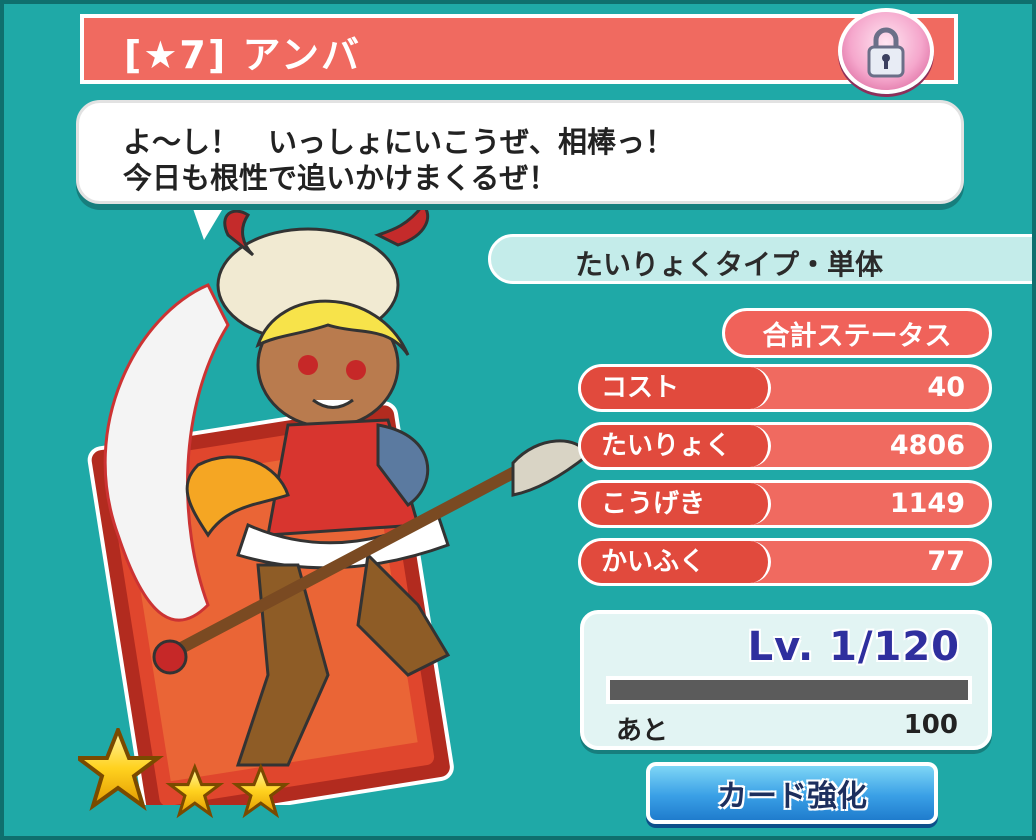  What do you see at coordinates (642, 731) in the screenshot?
I see `exp-remaining-label: あと` at bounding box center [642, 731].